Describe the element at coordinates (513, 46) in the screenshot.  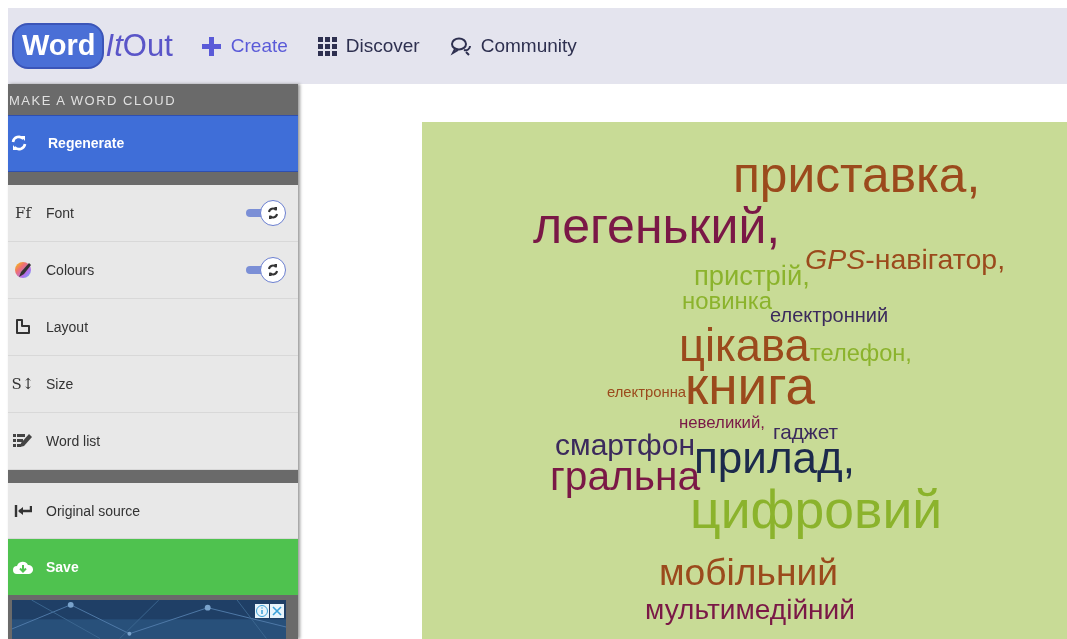
I see `nav-link: Community` at that location.